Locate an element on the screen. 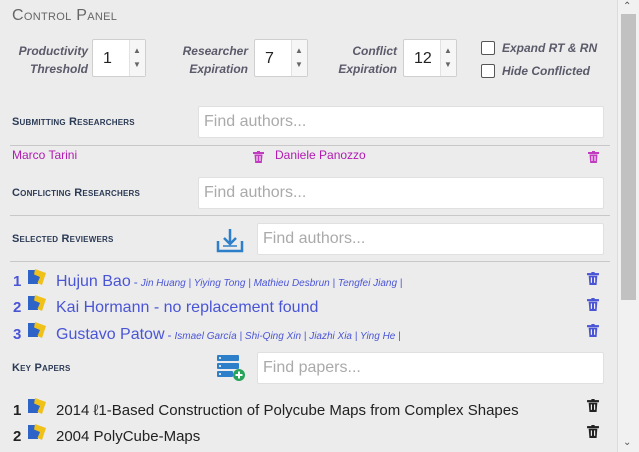 The height and width of the screenshot is (452, 639). add-database-icon is located at coordinates (231, 368).